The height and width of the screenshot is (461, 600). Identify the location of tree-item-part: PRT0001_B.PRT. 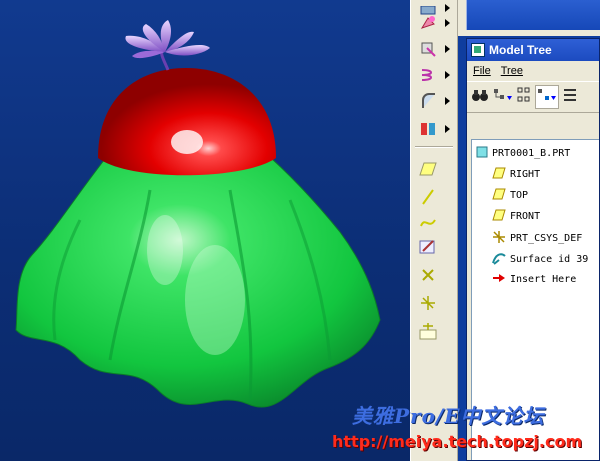
(523, 153).